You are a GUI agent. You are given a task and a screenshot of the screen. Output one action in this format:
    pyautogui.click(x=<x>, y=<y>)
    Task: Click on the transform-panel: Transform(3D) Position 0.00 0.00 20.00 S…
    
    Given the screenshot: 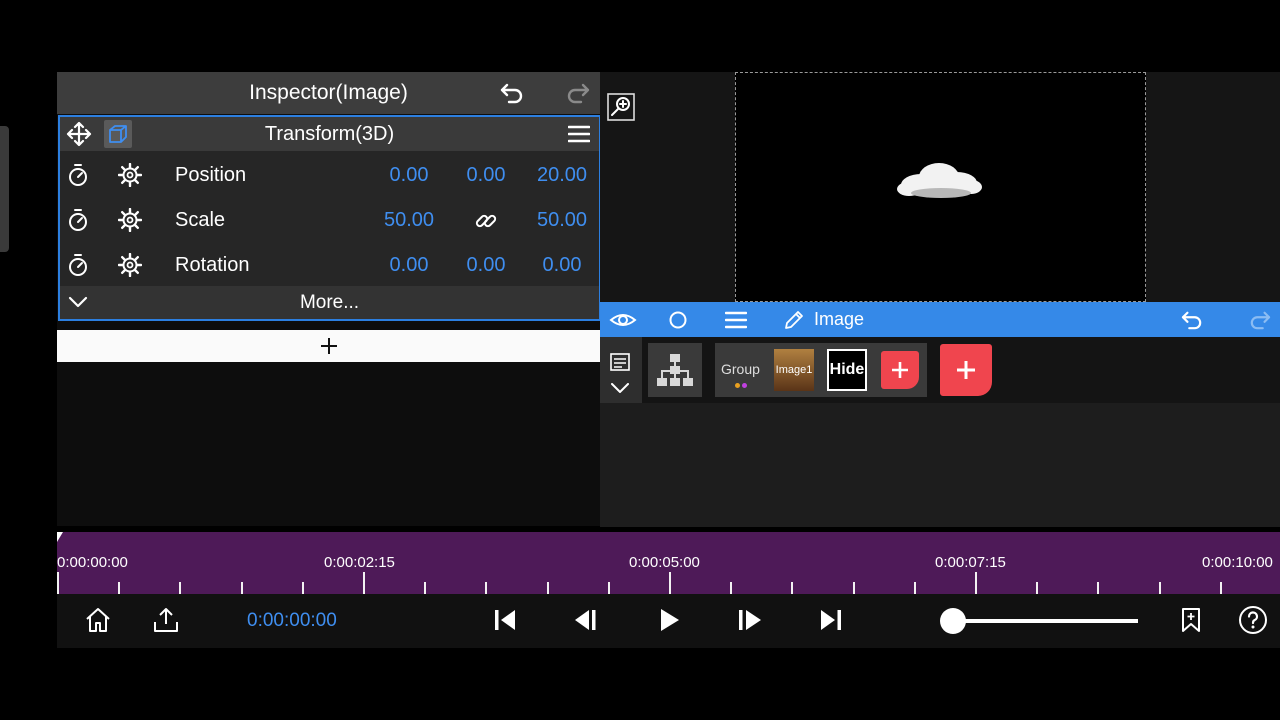 What is the action you would take?
    pyautogui.click(x=329, y=218)
    